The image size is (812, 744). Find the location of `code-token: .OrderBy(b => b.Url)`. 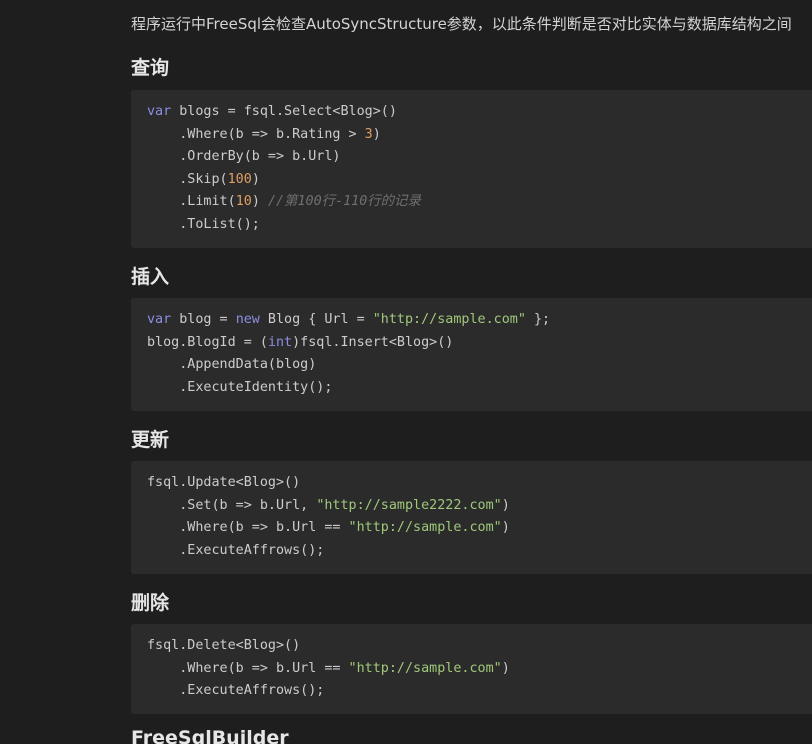

code-token: .OrderBy(b => b.Url) is located at coordinates (244, 157).